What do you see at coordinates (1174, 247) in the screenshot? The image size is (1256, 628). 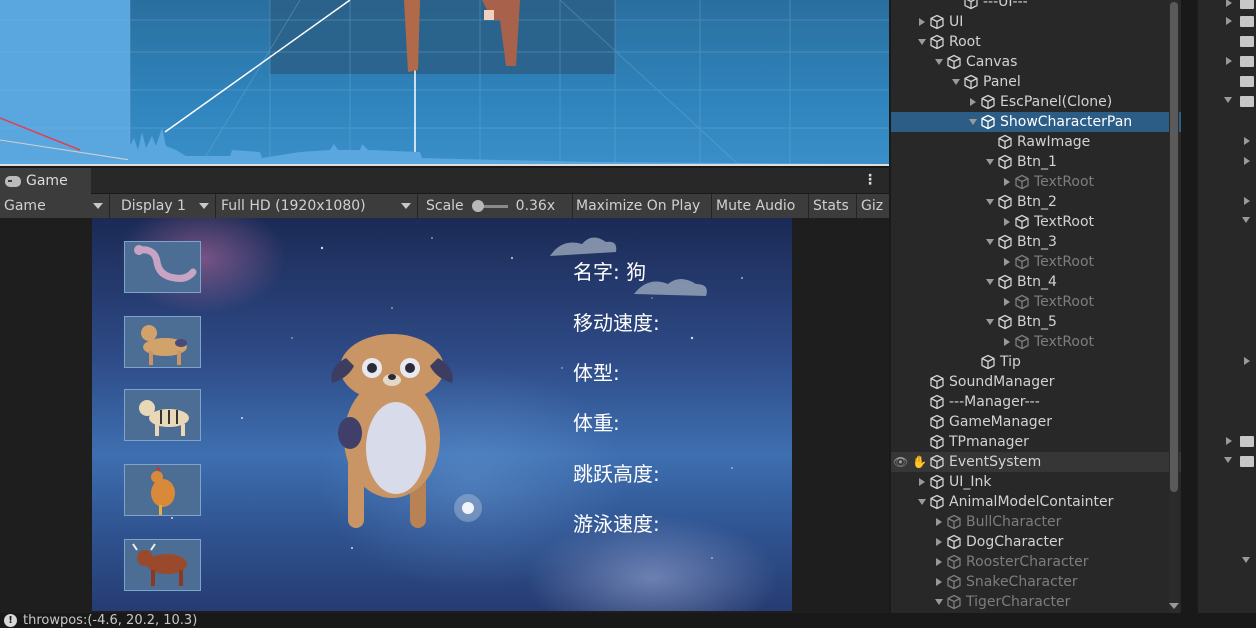 I see `scrollbar-thumb` at bounding box center [1174, 247].